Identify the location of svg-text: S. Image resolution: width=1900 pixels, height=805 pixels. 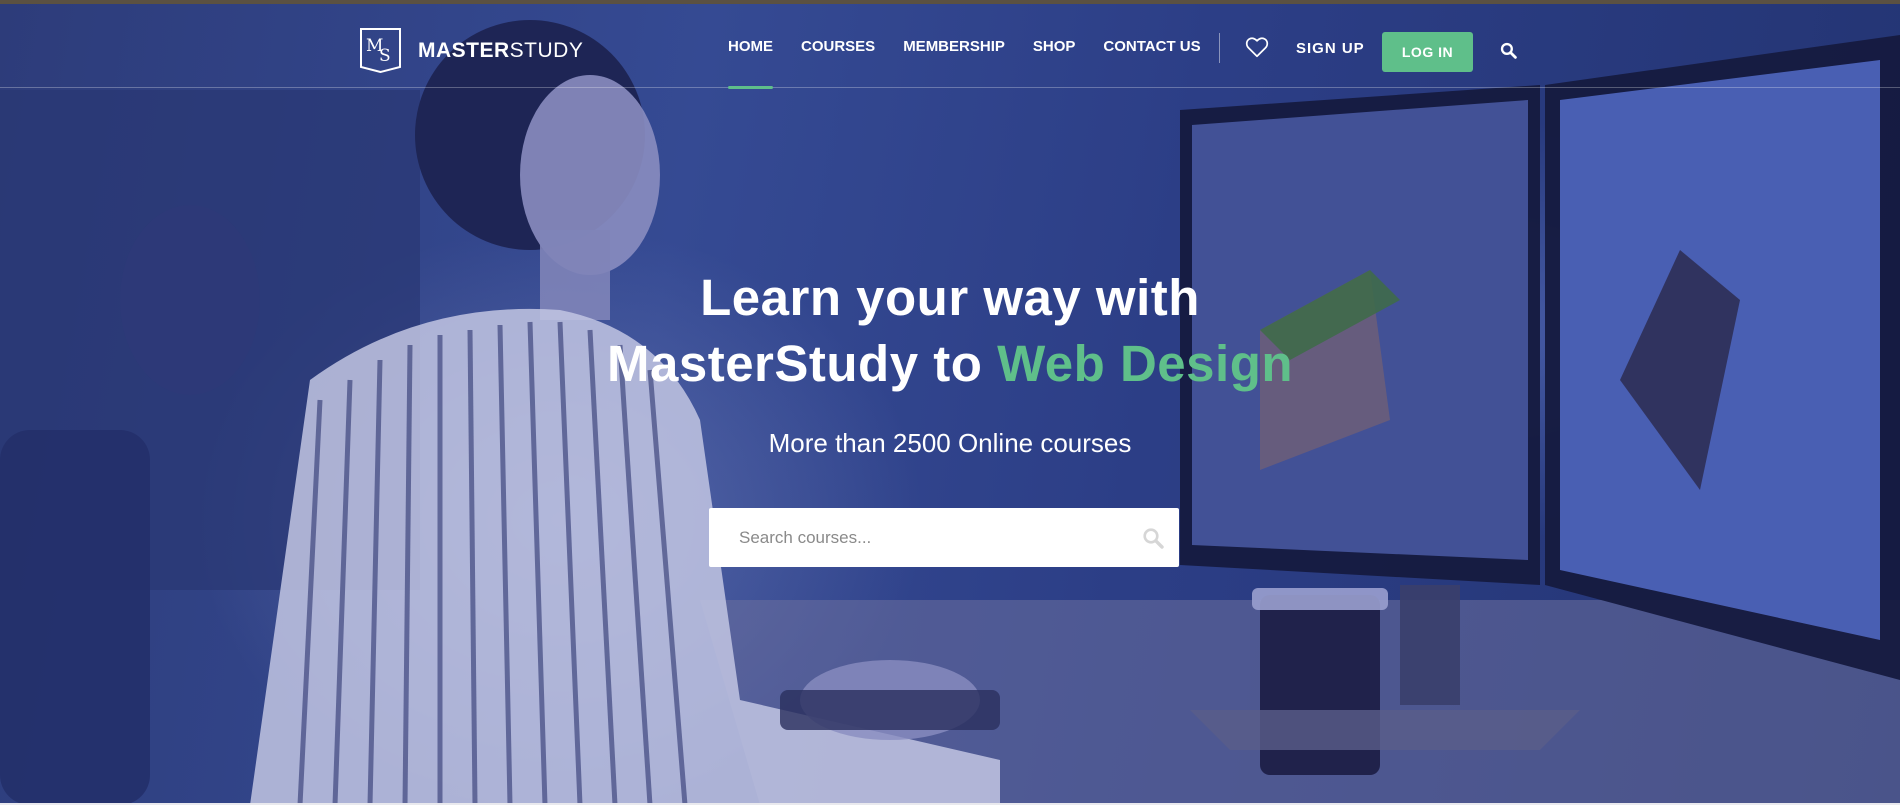
(385, 56).